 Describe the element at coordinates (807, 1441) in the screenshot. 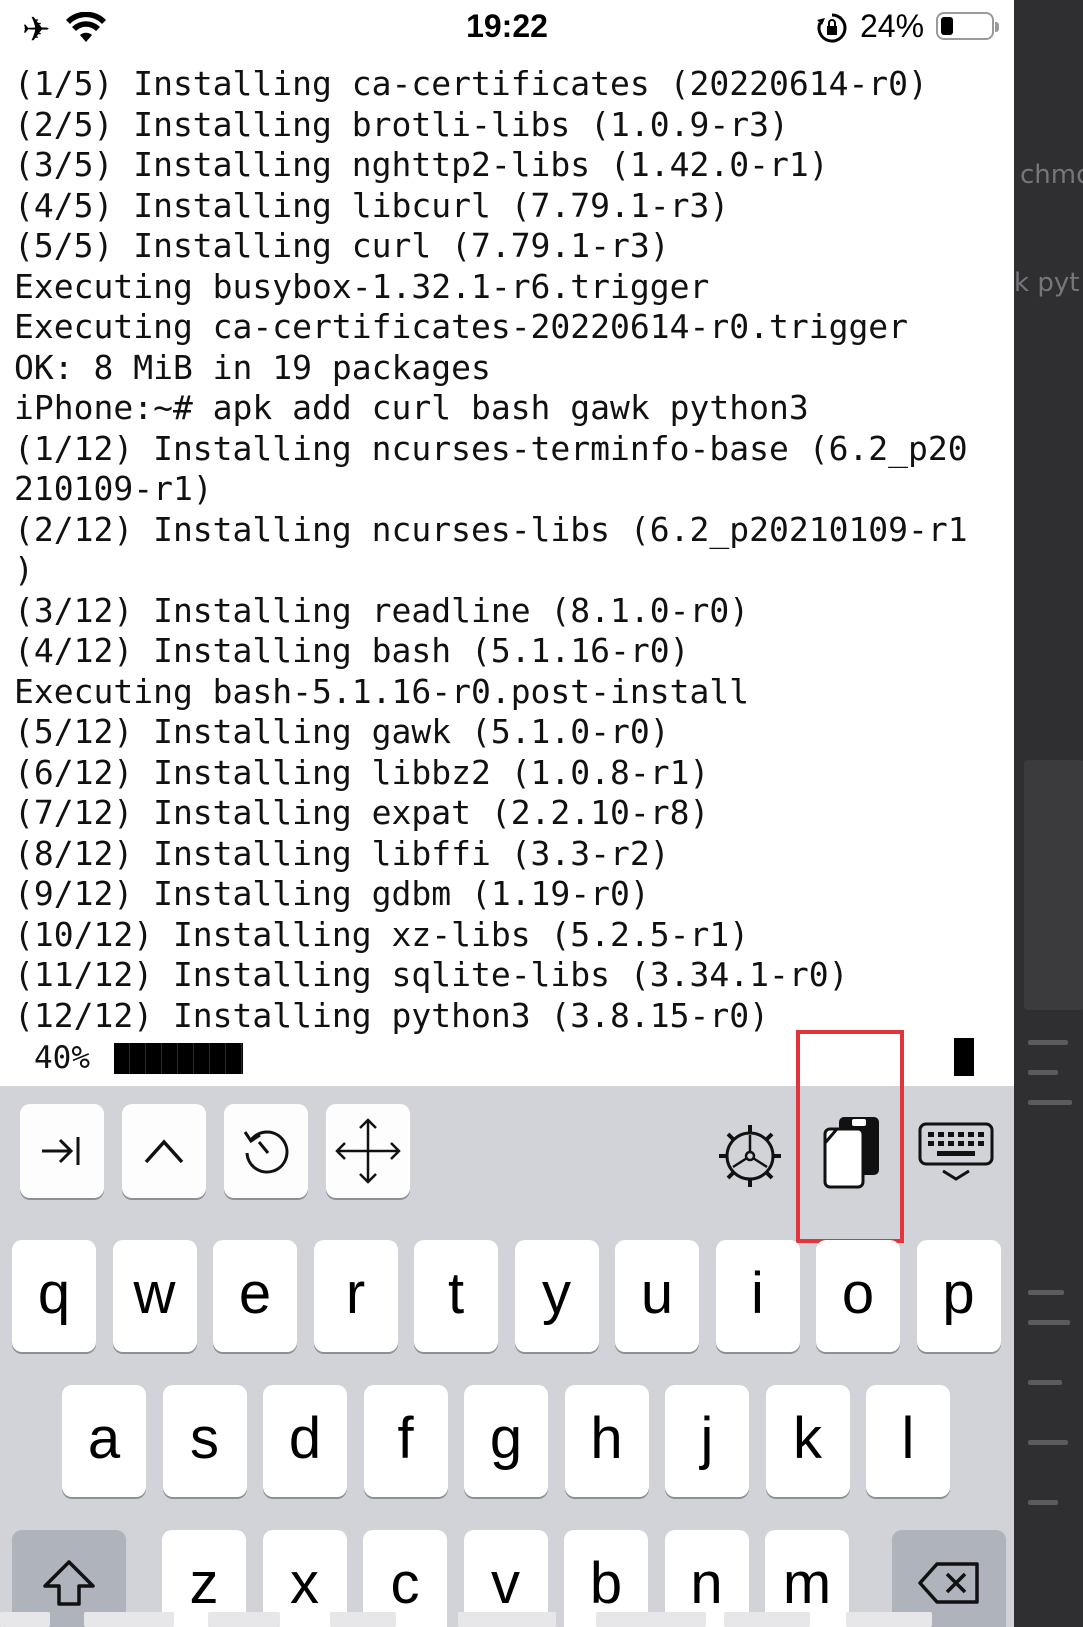

I see `key-k: k` at that location.